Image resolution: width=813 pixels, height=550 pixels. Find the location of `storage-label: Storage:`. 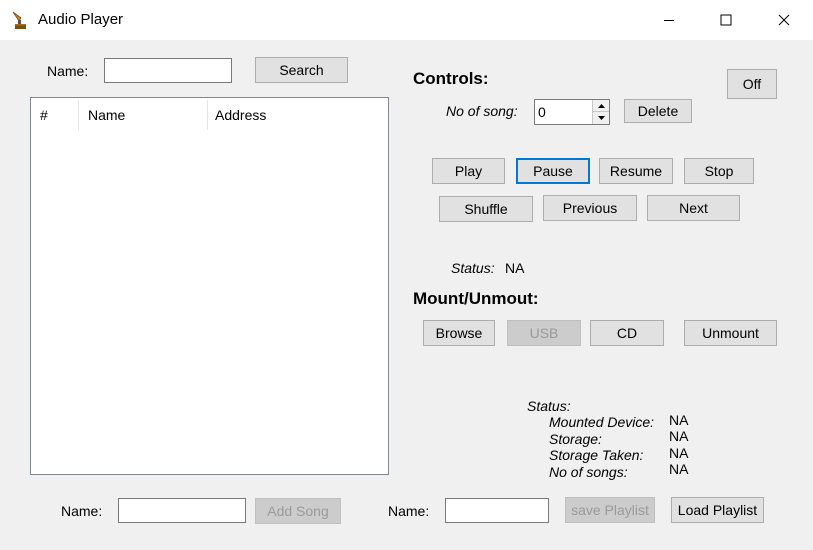

storage-label: Storage: is located at coordinates (575, 439).